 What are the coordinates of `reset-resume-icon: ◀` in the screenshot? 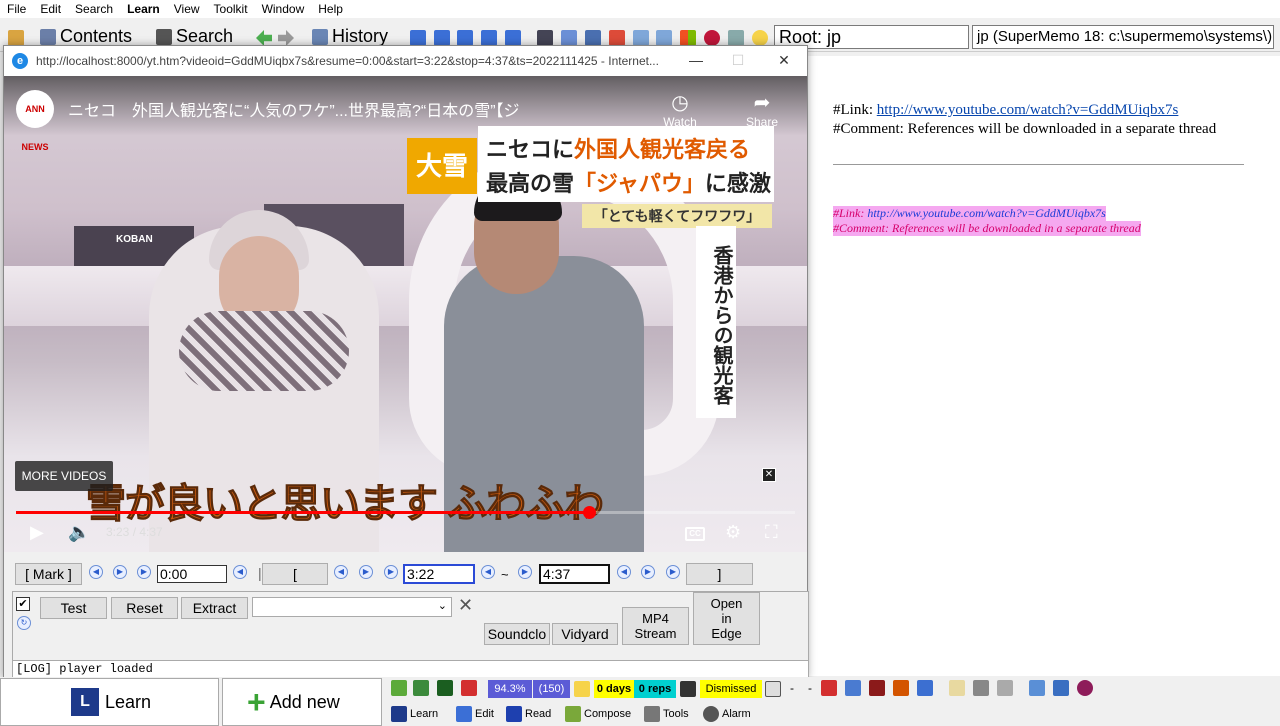 It's located at (240, 572).